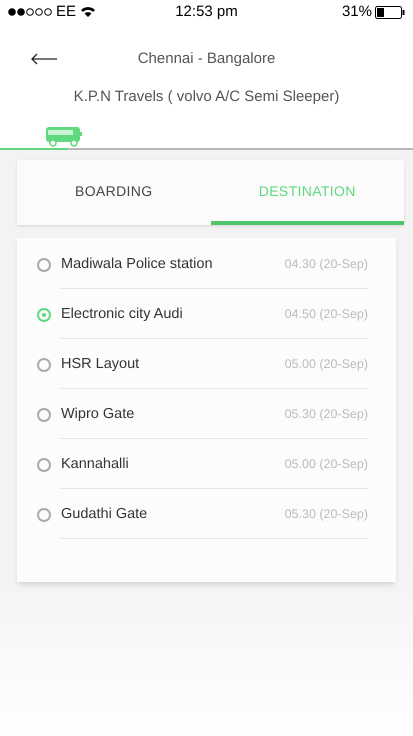 This screenshot has width=413, height=736. I want to click on stop-item: Gudathi Gate 05.30 (20-Sep), so click(202, 517).